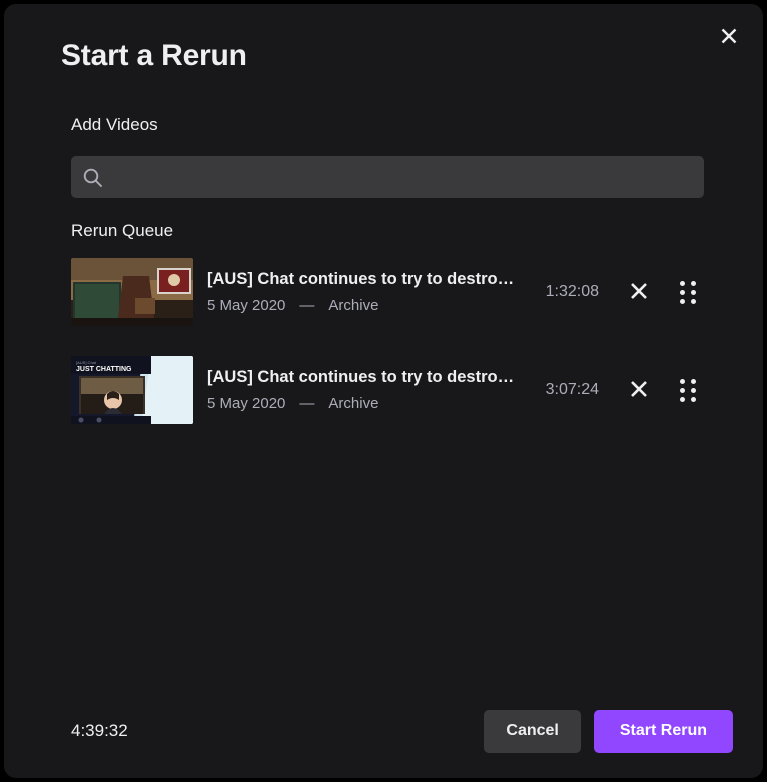  What do you see at coordinates (572, 389) in the screenshot?
I see `queue-item-duration: 3:07:24` at bounding box center [572, 389].